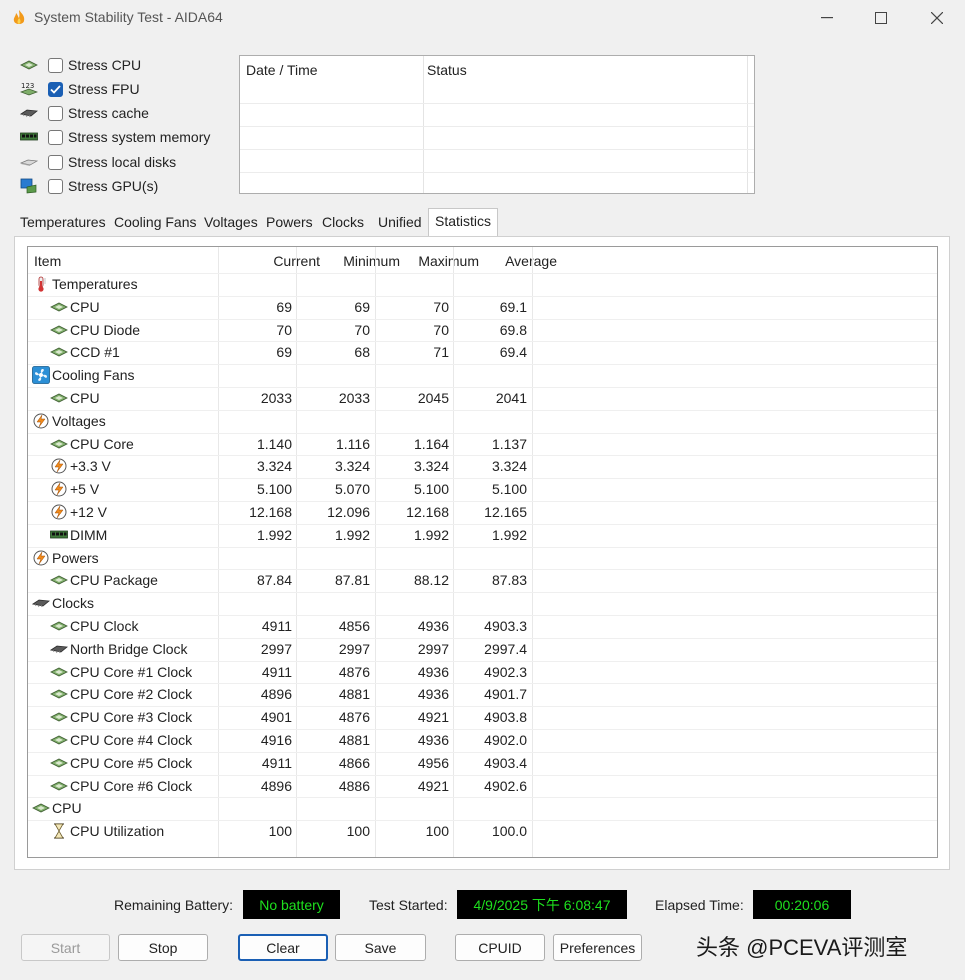  Describe the element at coordinates (482, 444) in the screenshot. I see `table-row: CPU Core 1.140 1.116 1.164 1.137` at that location.